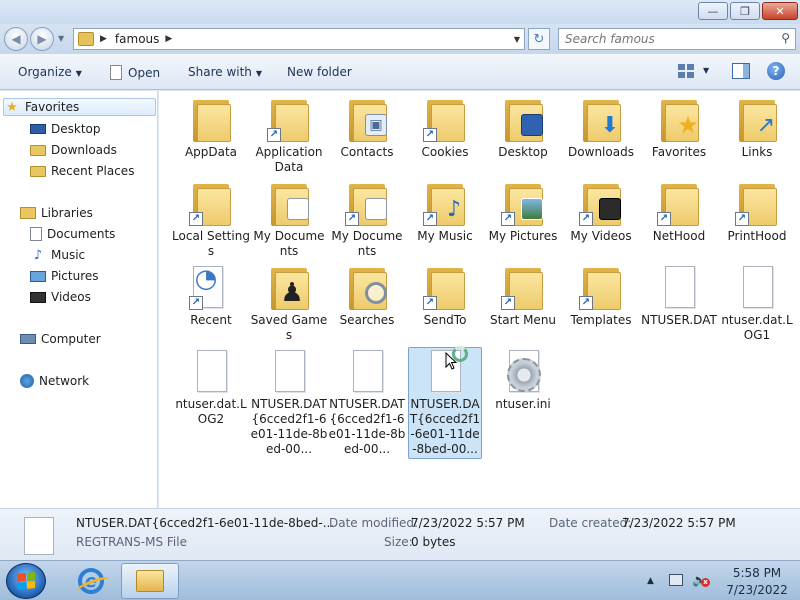 This screenshot has width=800, height=600. I want to click on sidebar-item-computer: Computer, so click(60, 339).